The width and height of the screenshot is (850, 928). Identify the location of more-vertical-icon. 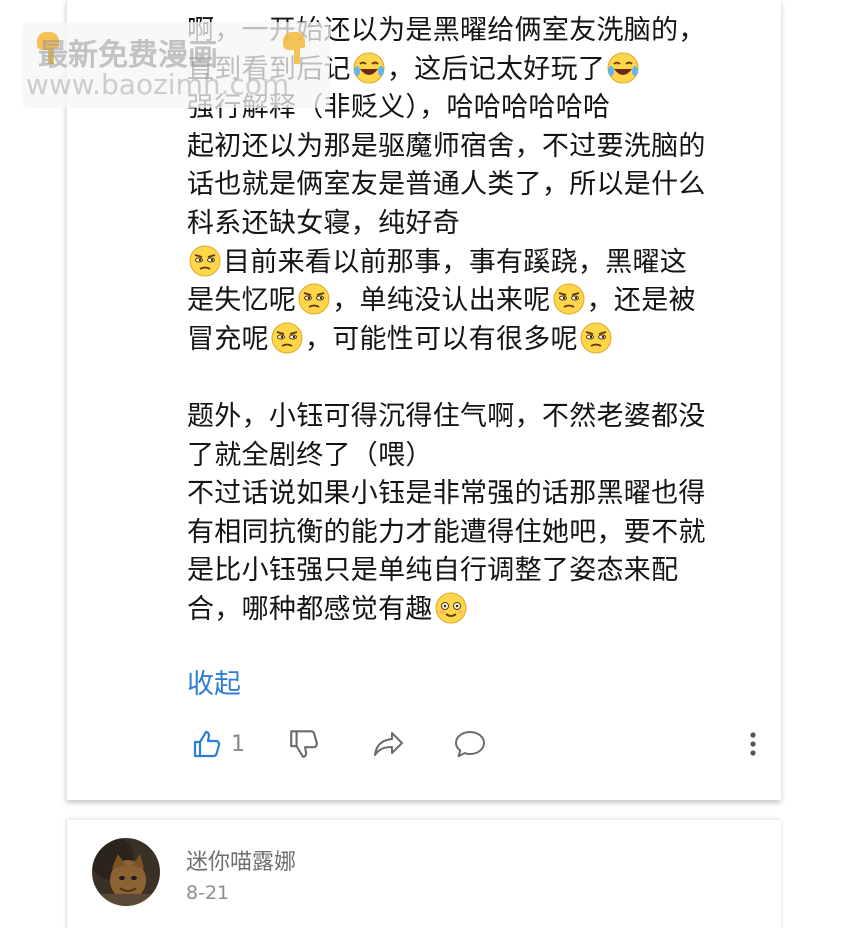
(753, 744).